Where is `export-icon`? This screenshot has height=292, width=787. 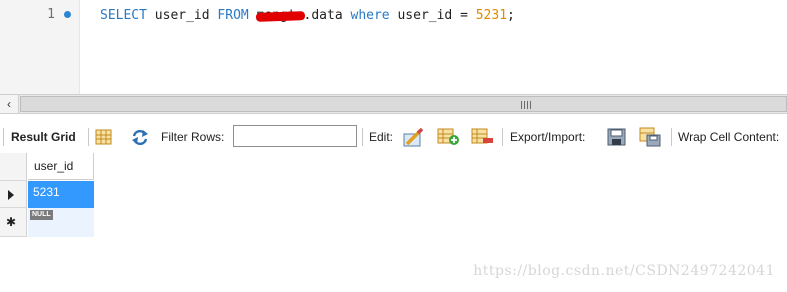
export-icon is located at coordinates (617, 137).